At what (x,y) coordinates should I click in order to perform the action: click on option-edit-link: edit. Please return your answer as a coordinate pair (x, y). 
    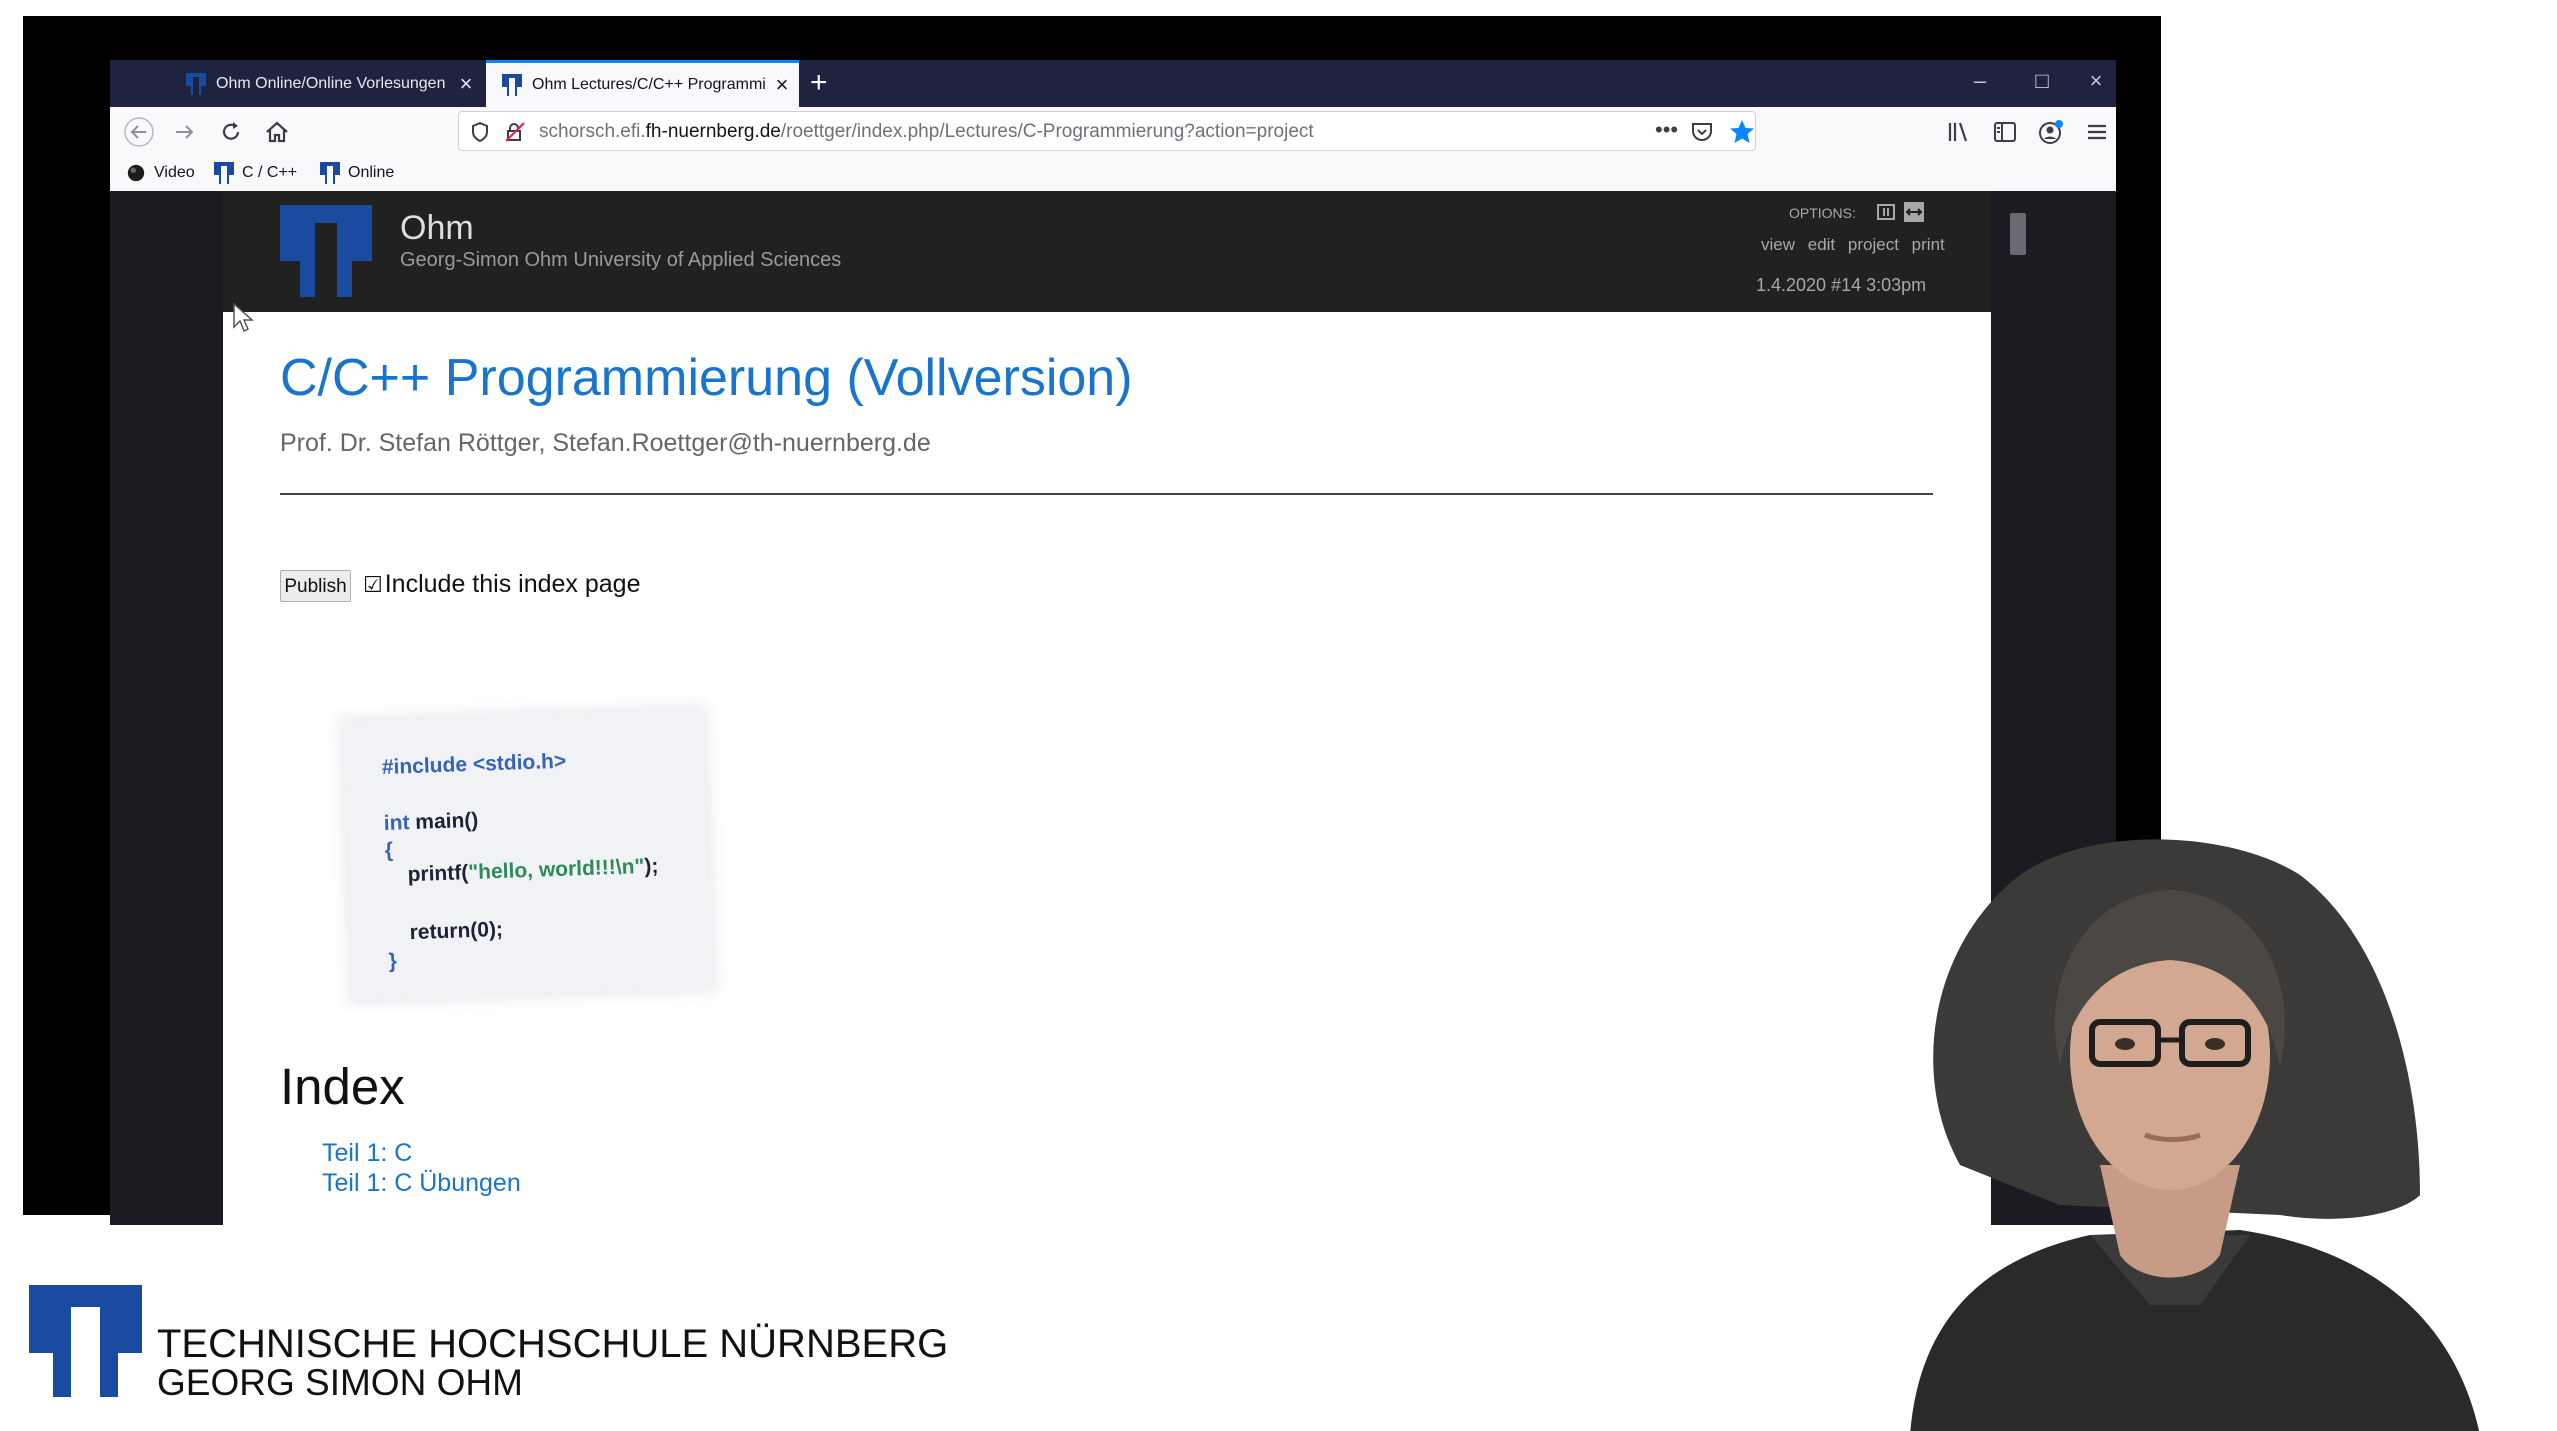
    Looking at the image, I should click on (1821, 244).